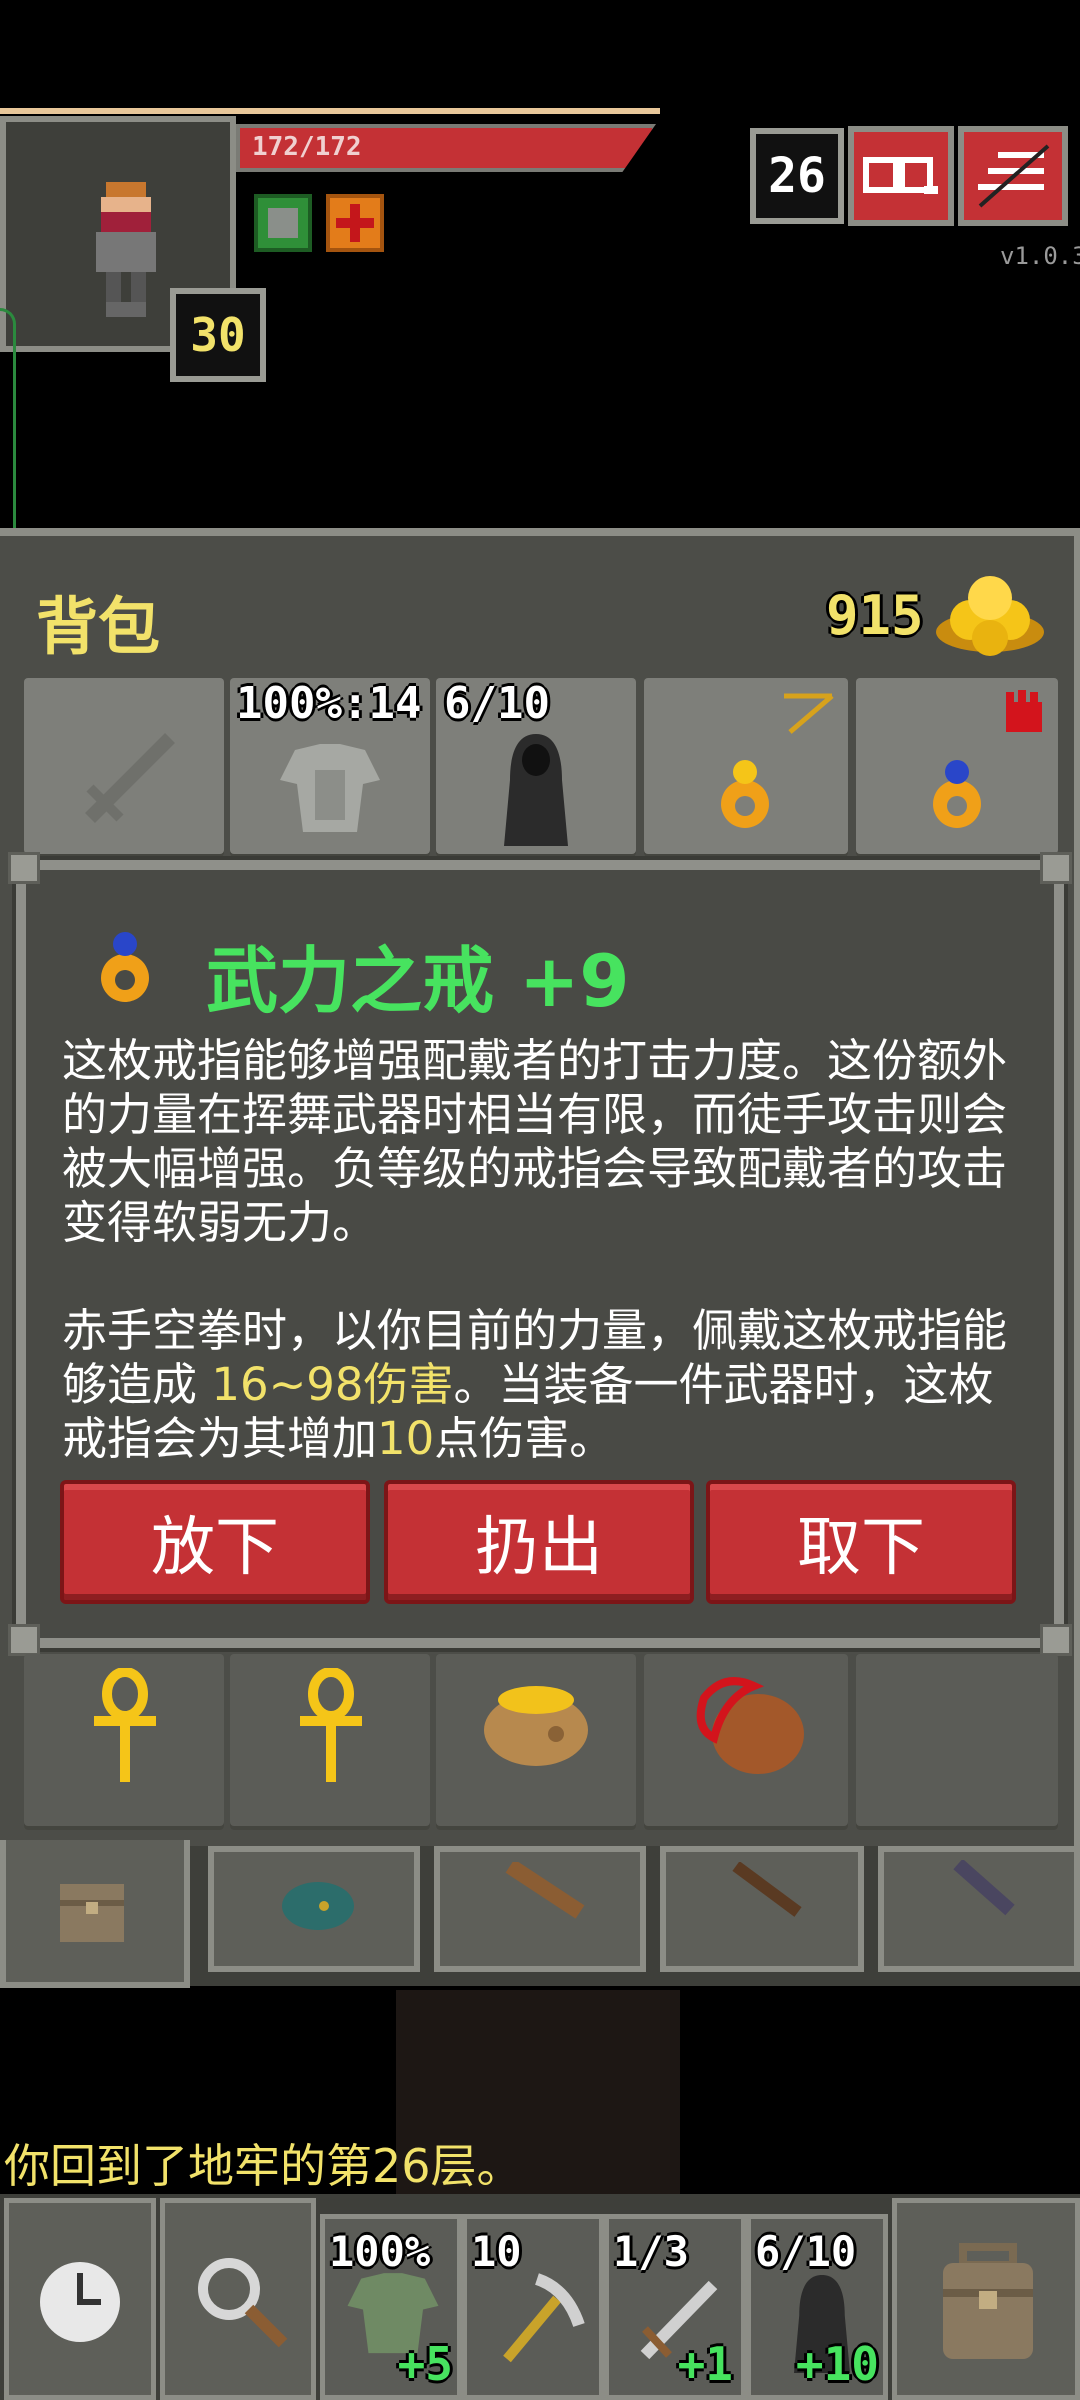 Image resolution: width=1080 pixels, height=2400 pixels. Describe the element at coordinates (809, 713) in the screenshot. I see `bow-marker-icon` at that location.